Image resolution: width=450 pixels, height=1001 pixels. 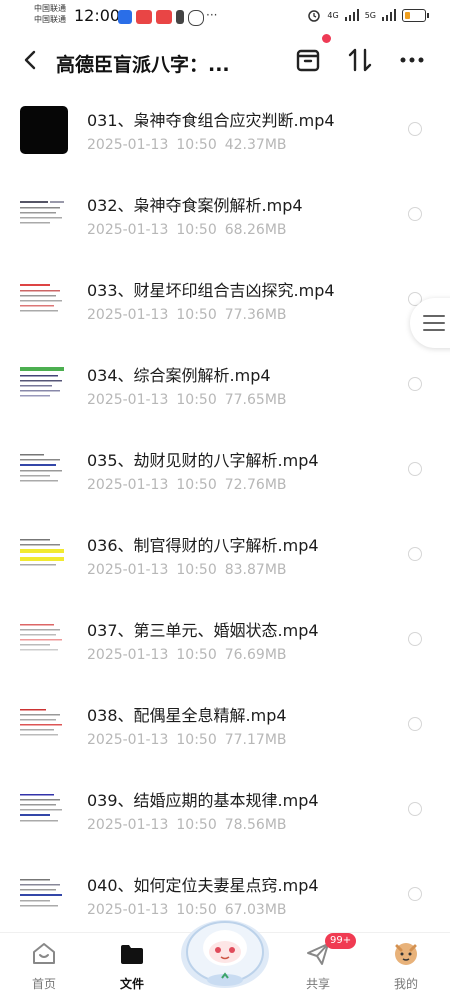 I want to click on menu-lines-icon, so click(x=434, y=323).